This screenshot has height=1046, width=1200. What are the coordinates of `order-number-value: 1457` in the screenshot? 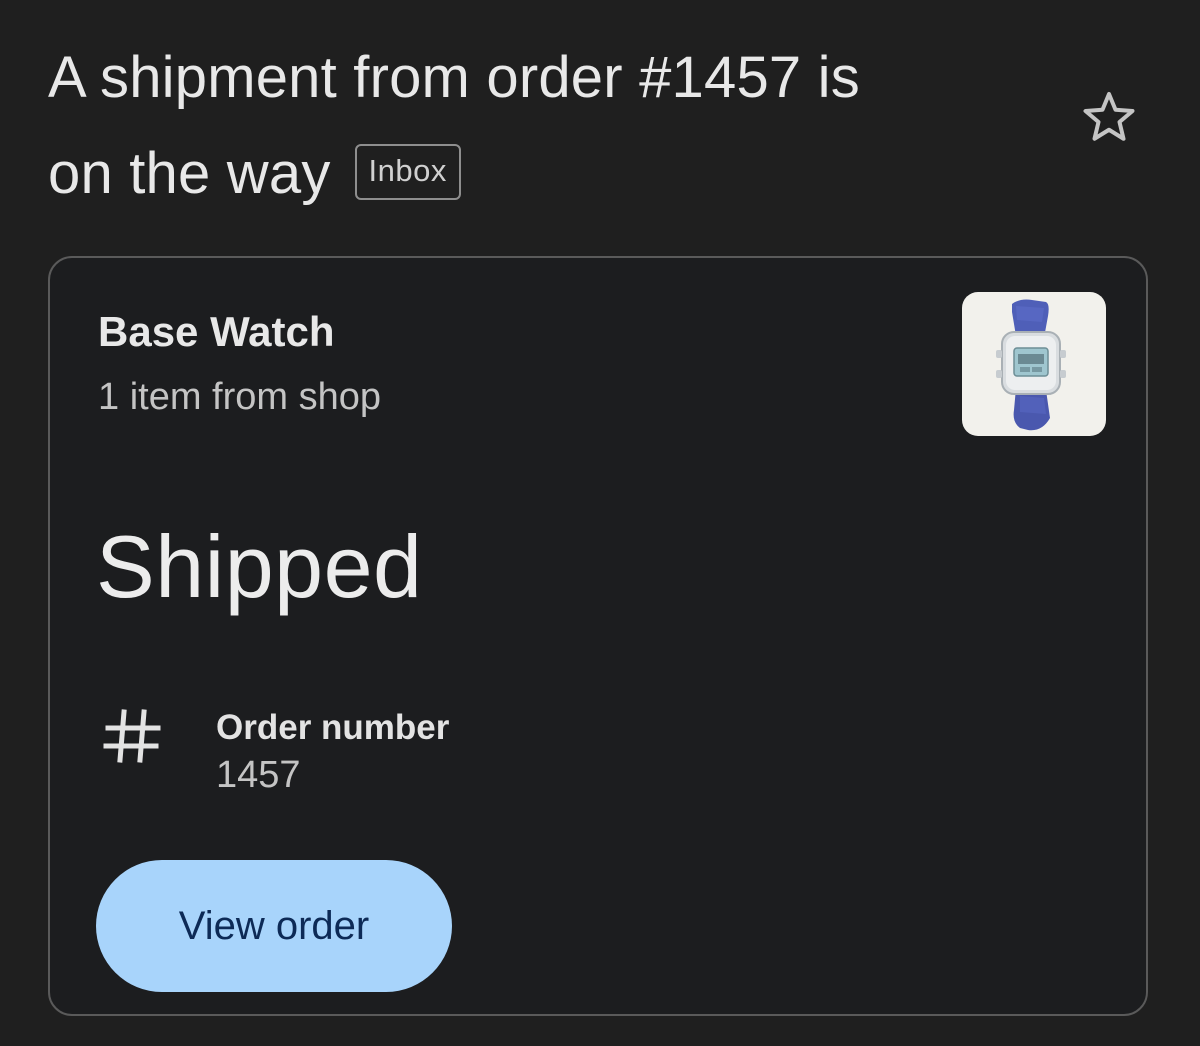 It's located at (258, 775).